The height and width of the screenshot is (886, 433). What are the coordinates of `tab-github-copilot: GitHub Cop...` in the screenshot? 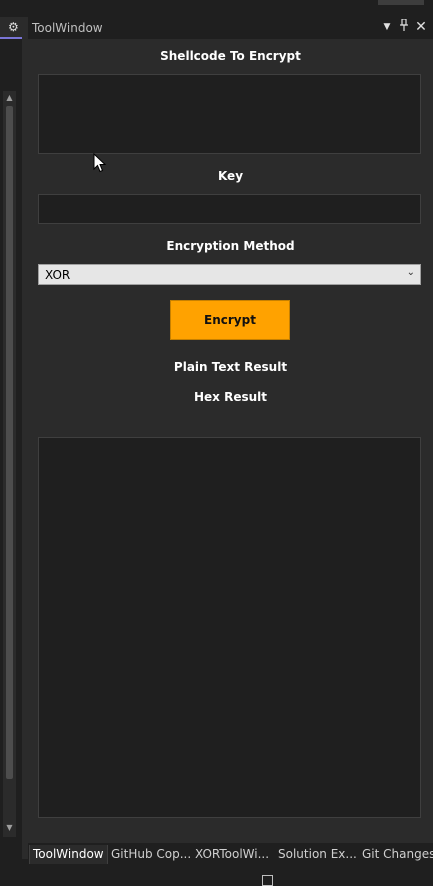 It's located at (151, 854).